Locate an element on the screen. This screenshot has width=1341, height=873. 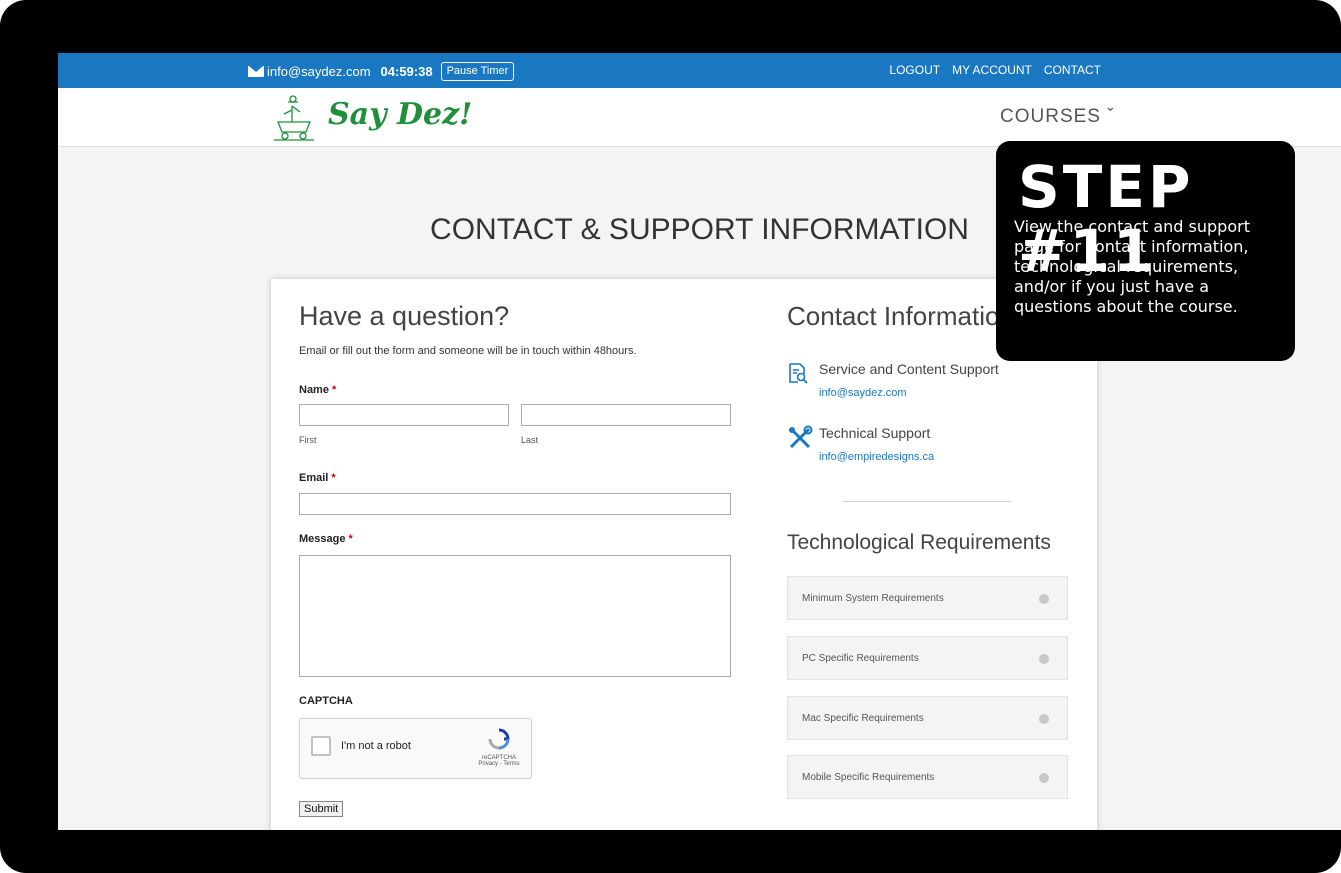
divider is located at coordinates (927, 501).